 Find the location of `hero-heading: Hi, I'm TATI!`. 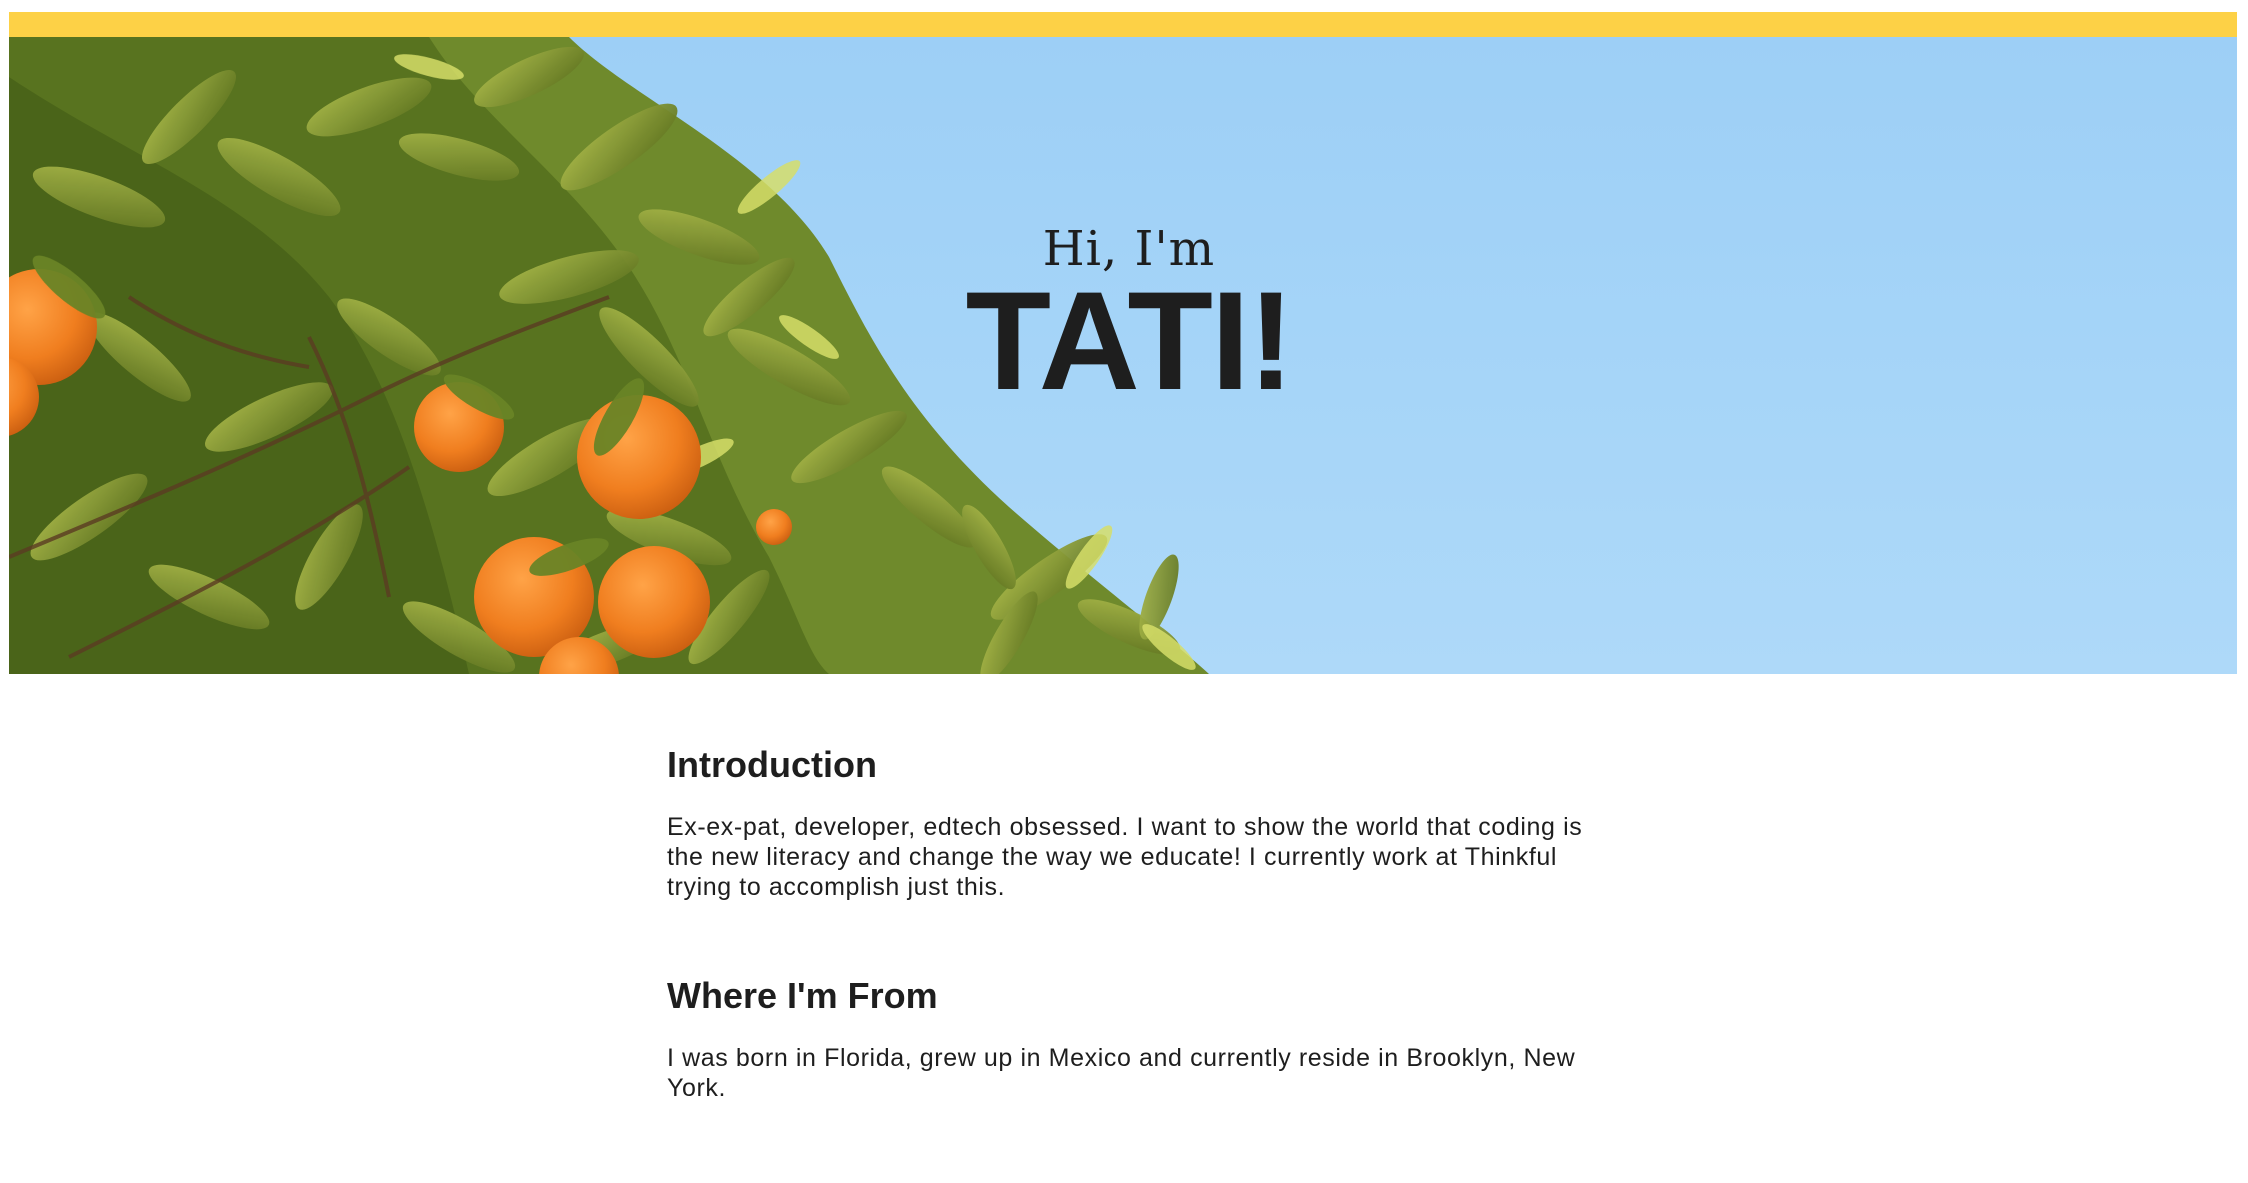

hero-heading: Hi, I'm TATI! is located at coordinates (1129, 319).